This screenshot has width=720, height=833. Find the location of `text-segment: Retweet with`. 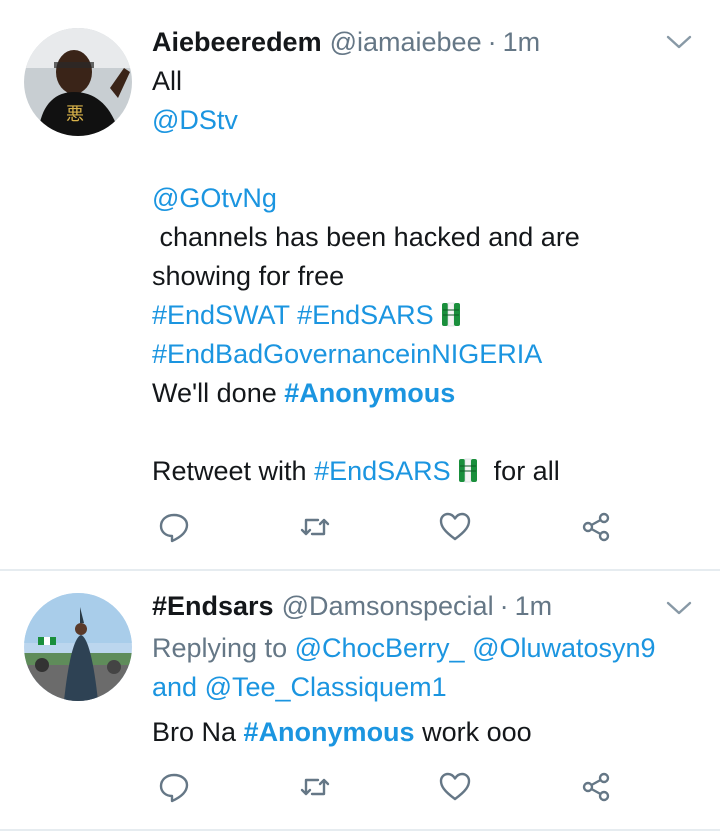

text-segment: Retweet with is located at coordinates (233, 471).